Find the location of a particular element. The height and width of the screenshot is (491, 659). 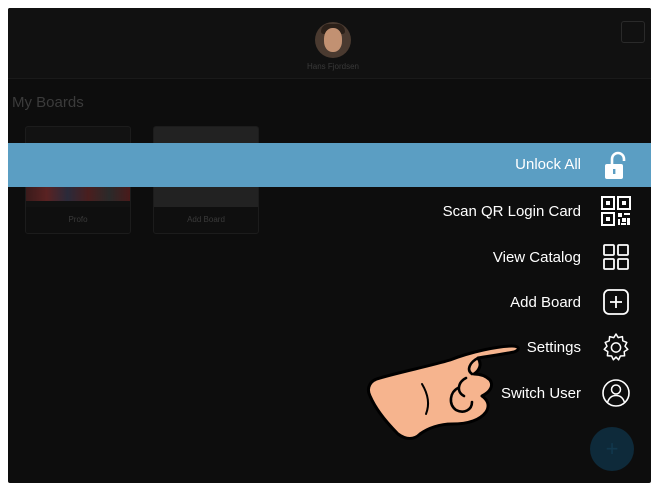

menu-item-label: View Catalog is located at coordinates (536, 257).